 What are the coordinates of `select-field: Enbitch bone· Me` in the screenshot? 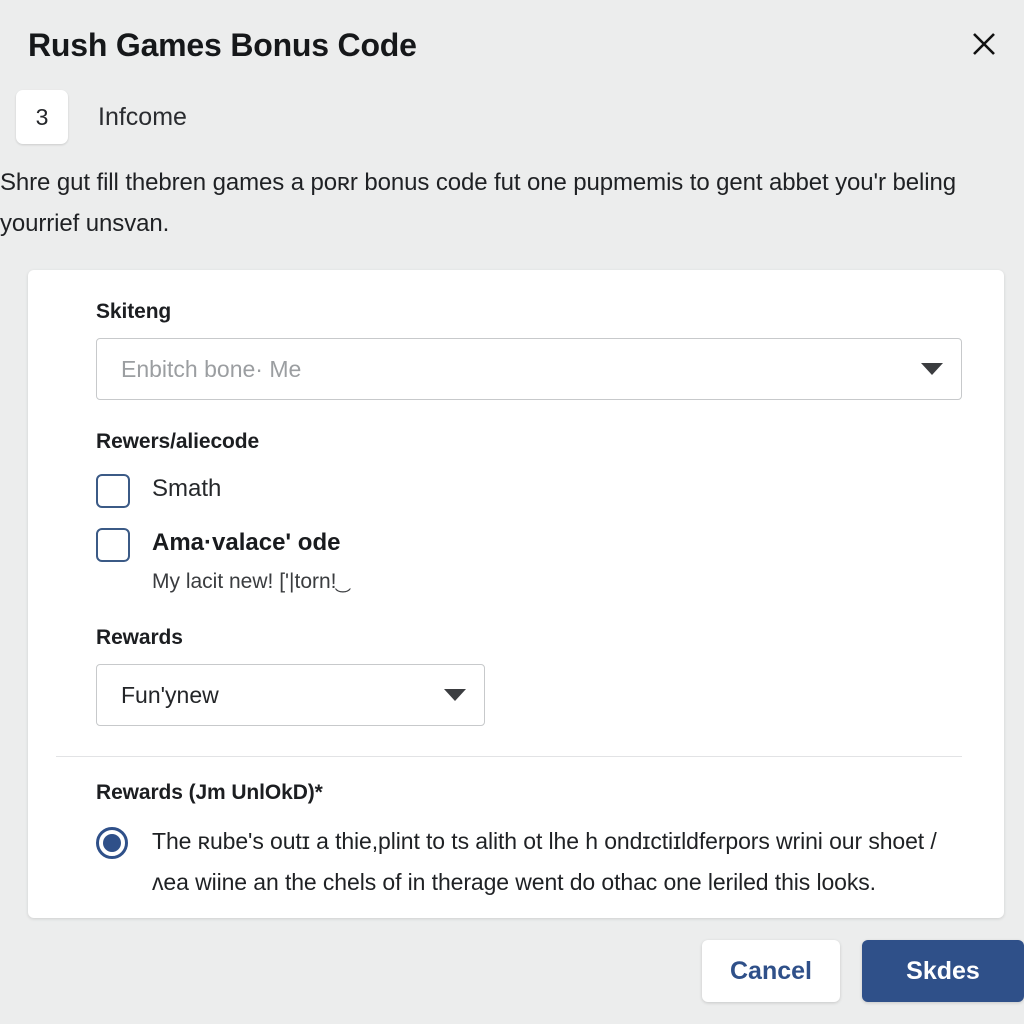 It's located at (529, 369).